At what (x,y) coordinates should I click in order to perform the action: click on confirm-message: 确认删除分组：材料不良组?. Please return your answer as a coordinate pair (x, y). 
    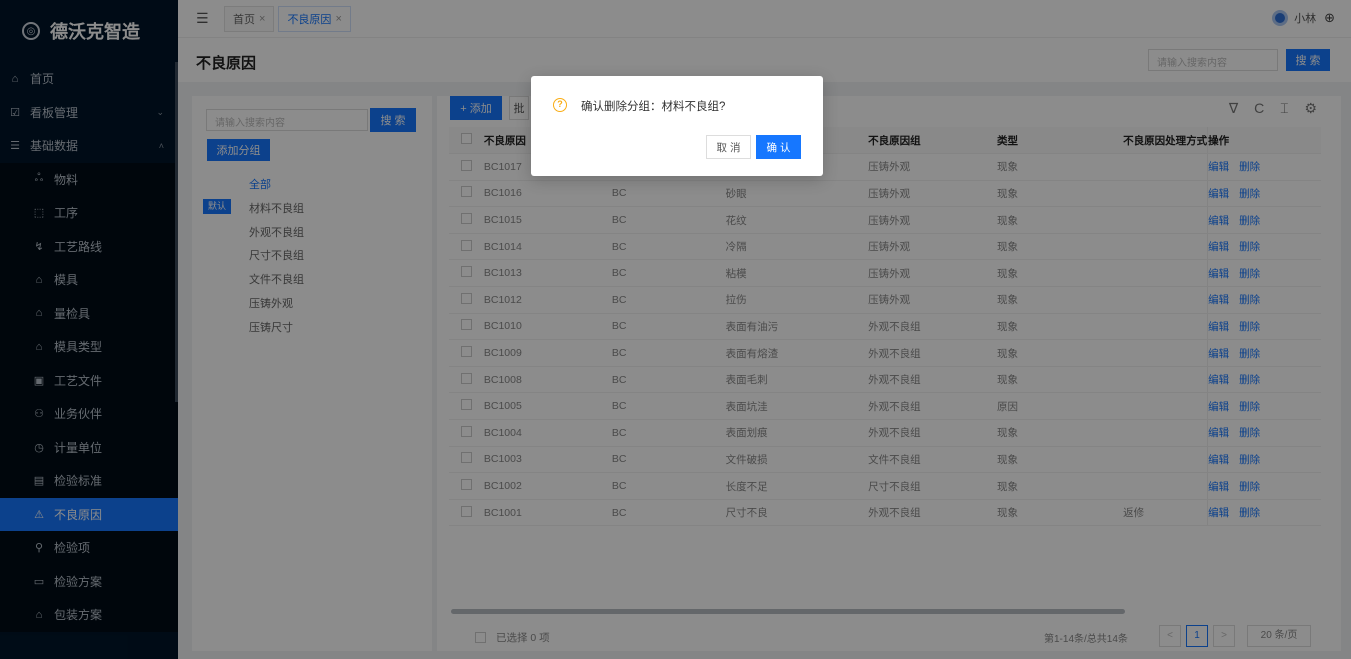
    Looking at the image, I should click on (653, 107).